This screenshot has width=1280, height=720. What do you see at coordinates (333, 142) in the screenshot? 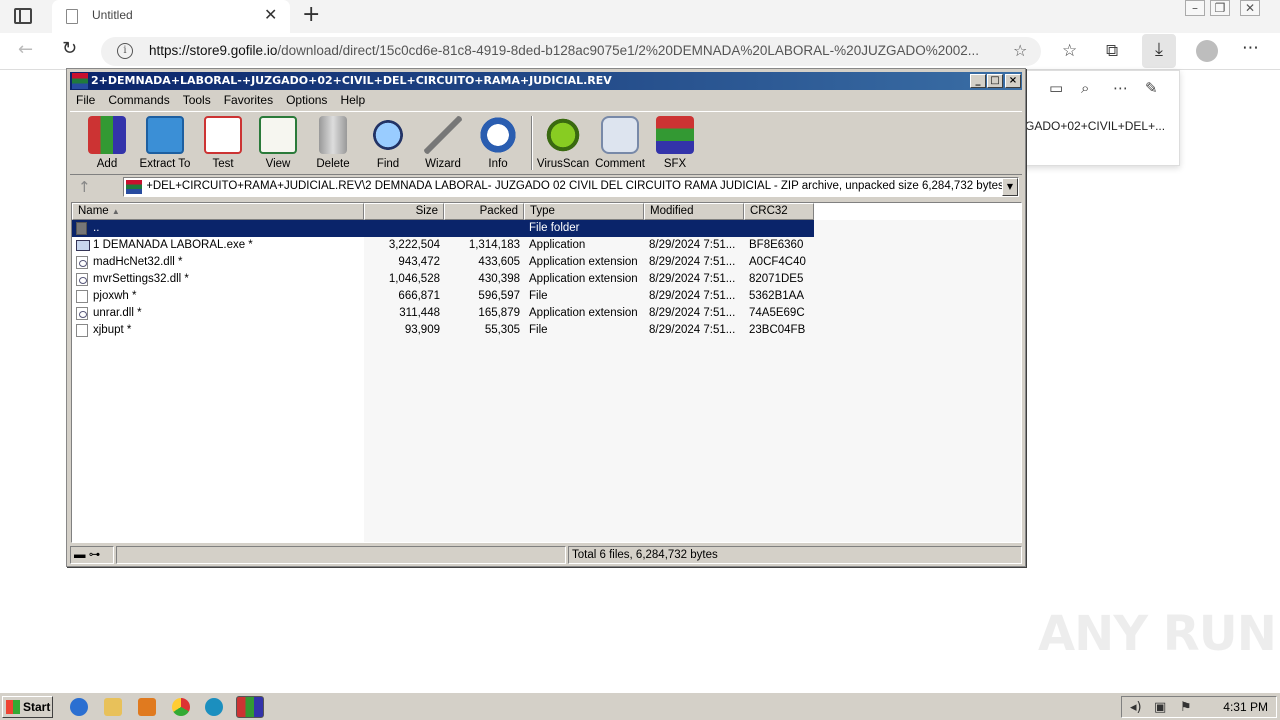
I see `delete-button: Delete` at bounding box center [333, 142].